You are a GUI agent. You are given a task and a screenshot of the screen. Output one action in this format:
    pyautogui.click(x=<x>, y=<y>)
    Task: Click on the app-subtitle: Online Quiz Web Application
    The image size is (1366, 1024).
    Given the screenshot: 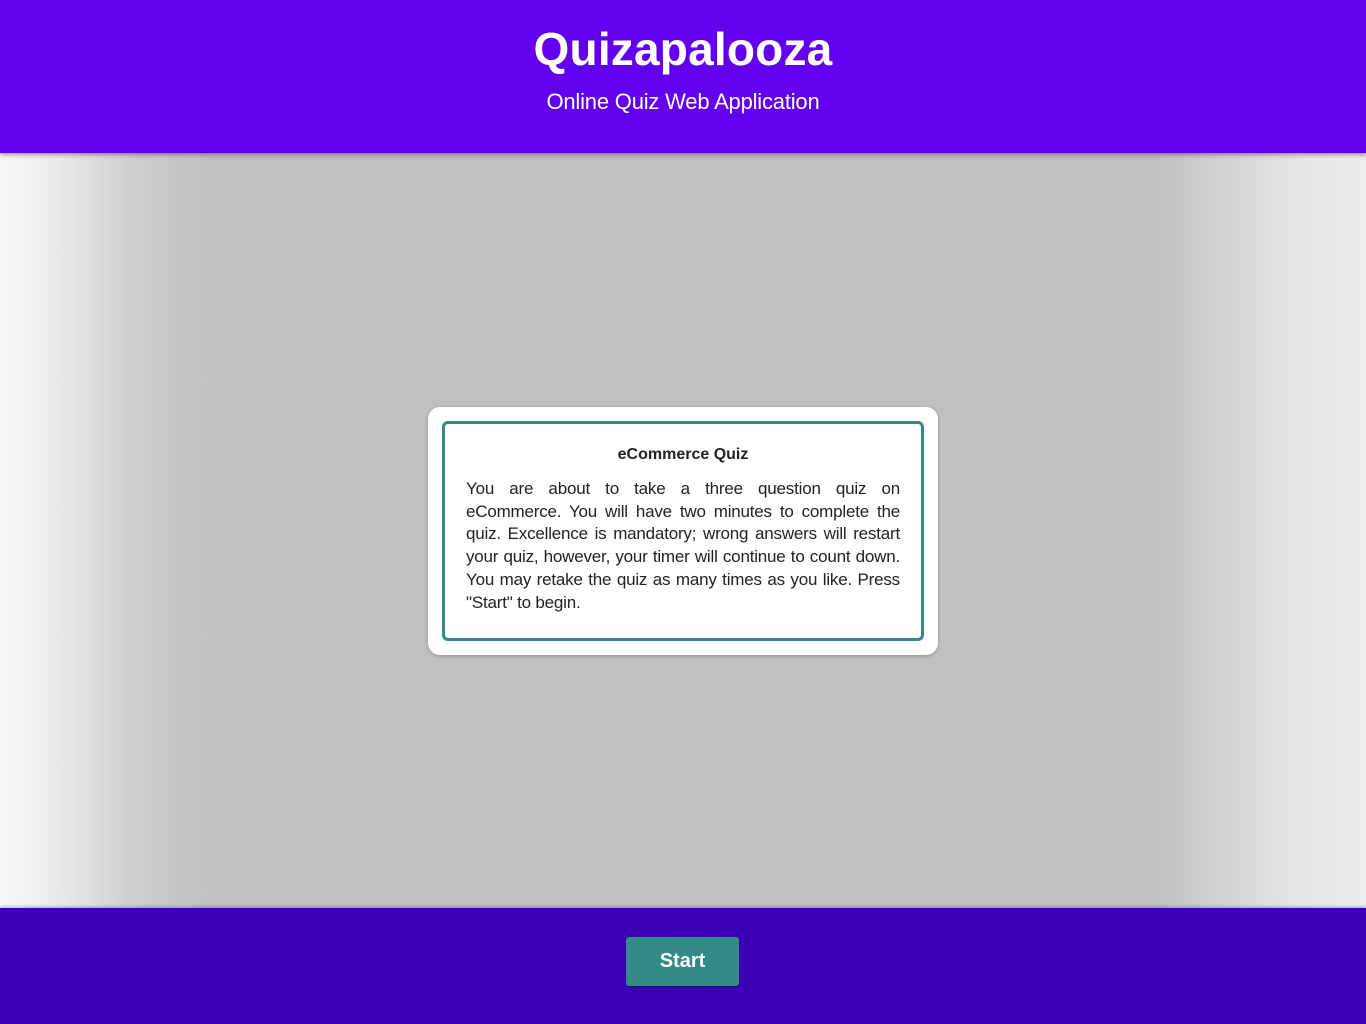 What is the action you would take?
    pyautogui.click(x=683, y=101)
    